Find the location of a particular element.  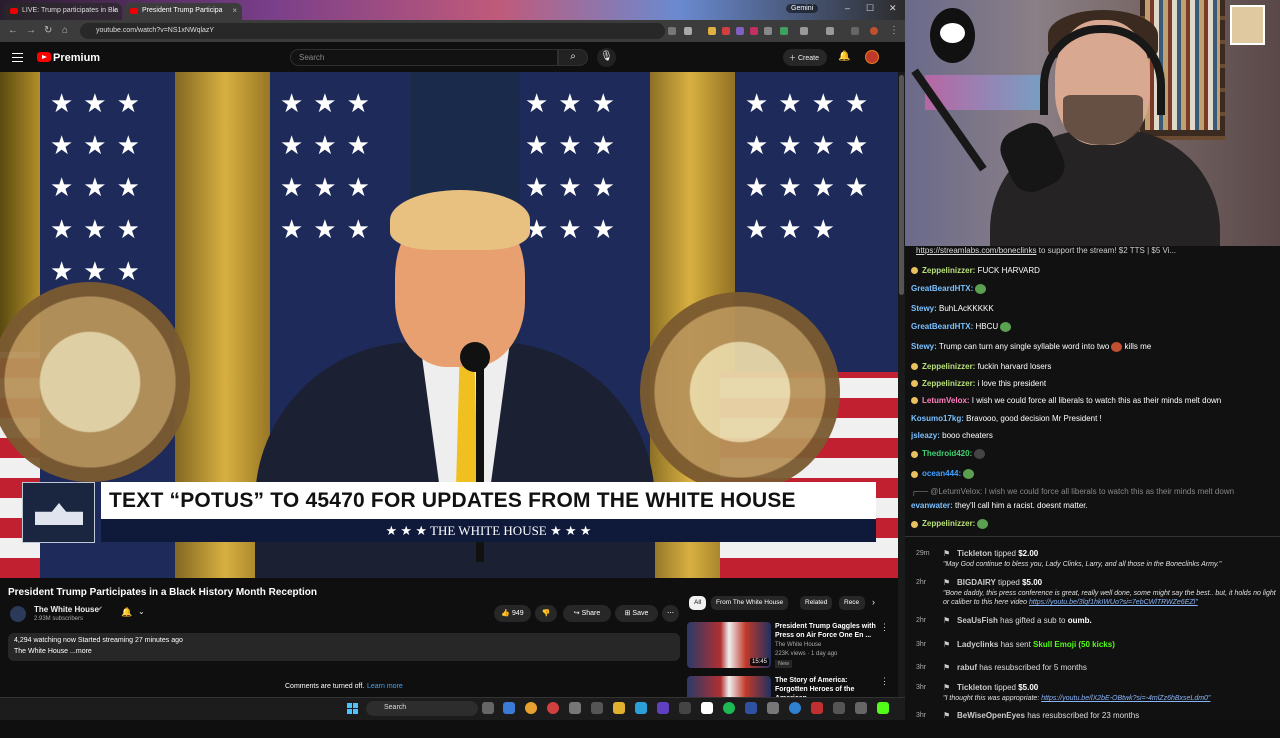

more-actions-button: ⋯ is located at coordinates (670, 613).